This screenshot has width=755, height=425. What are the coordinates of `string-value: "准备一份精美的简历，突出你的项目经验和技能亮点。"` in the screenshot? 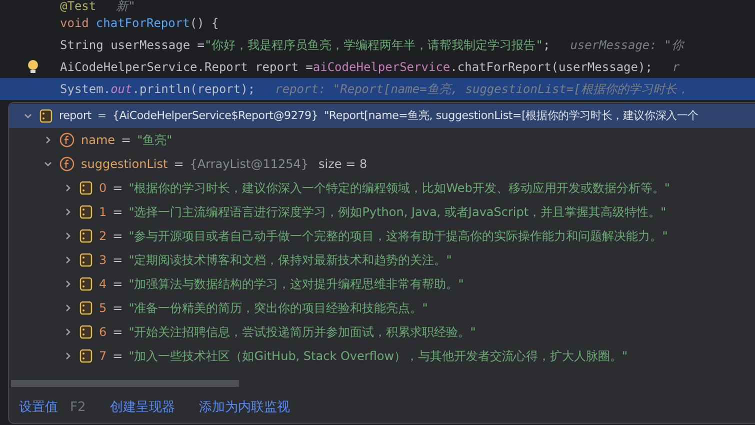 It's located at (278, 308).